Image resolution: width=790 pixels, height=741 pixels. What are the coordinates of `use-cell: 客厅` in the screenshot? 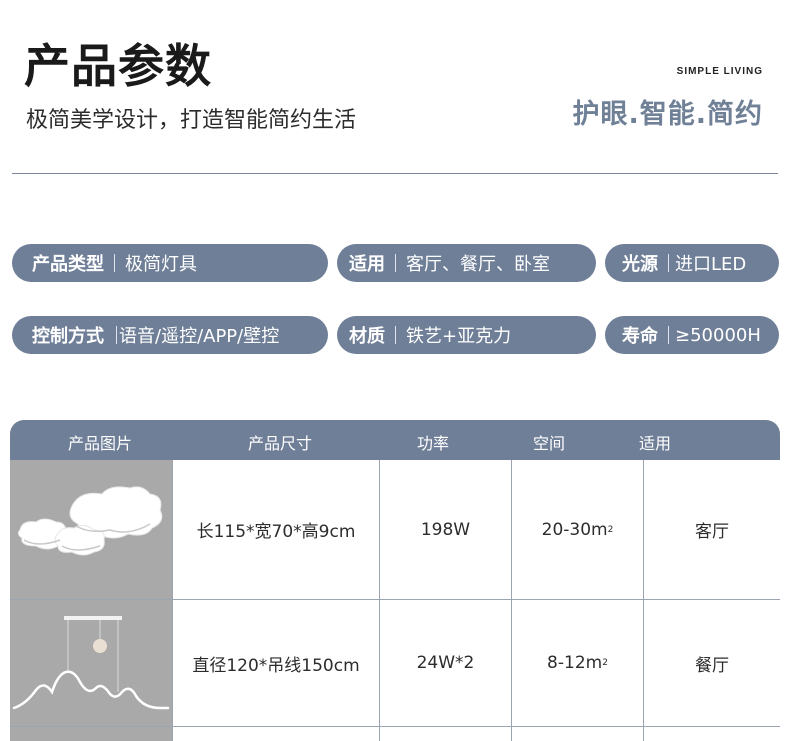 It's located at (712, 532).